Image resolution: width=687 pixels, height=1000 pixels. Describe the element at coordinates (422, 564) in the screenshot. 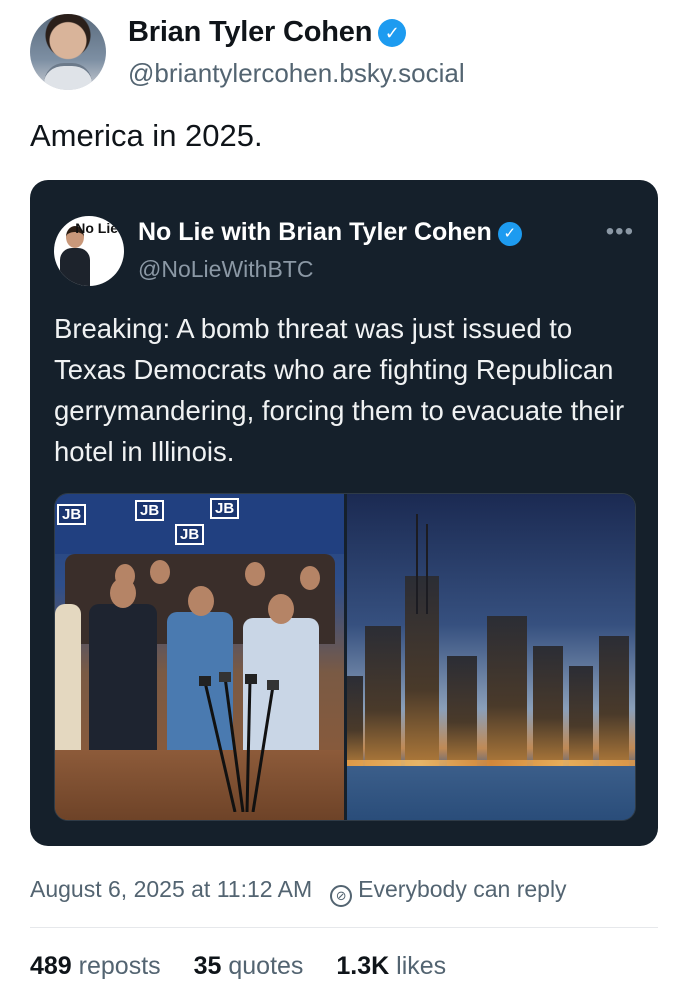

I see `antenna-icon` at that location.